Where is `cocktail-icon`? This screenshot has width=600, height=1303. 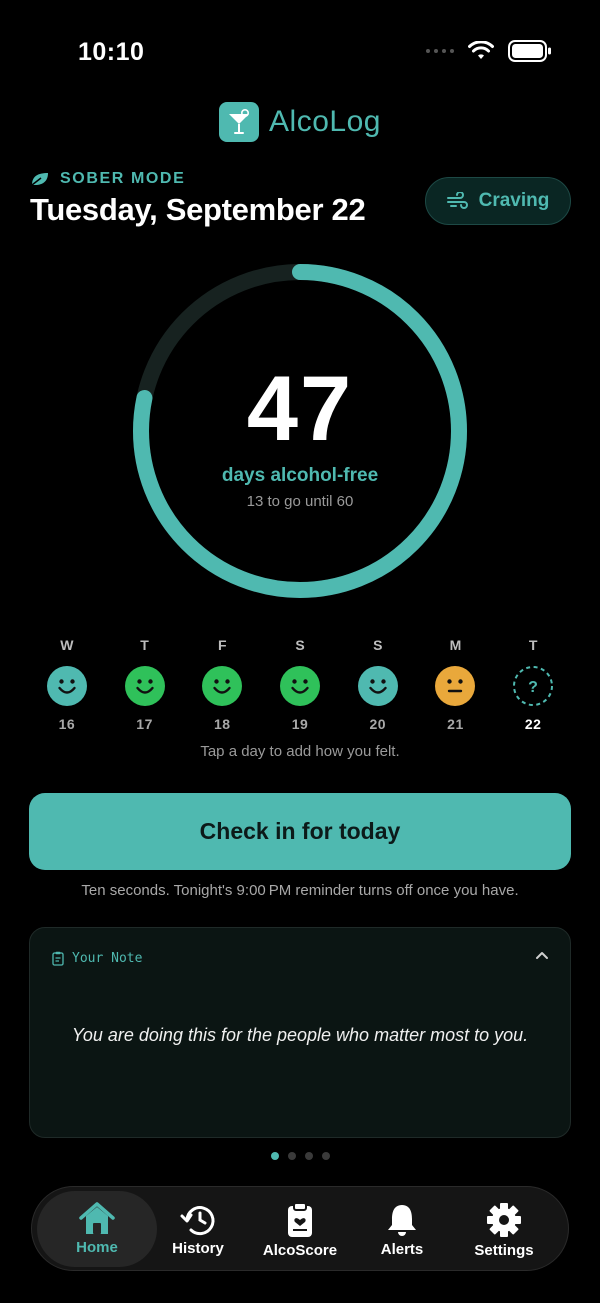 cocktail-icon is located at coordinates (239, 122).